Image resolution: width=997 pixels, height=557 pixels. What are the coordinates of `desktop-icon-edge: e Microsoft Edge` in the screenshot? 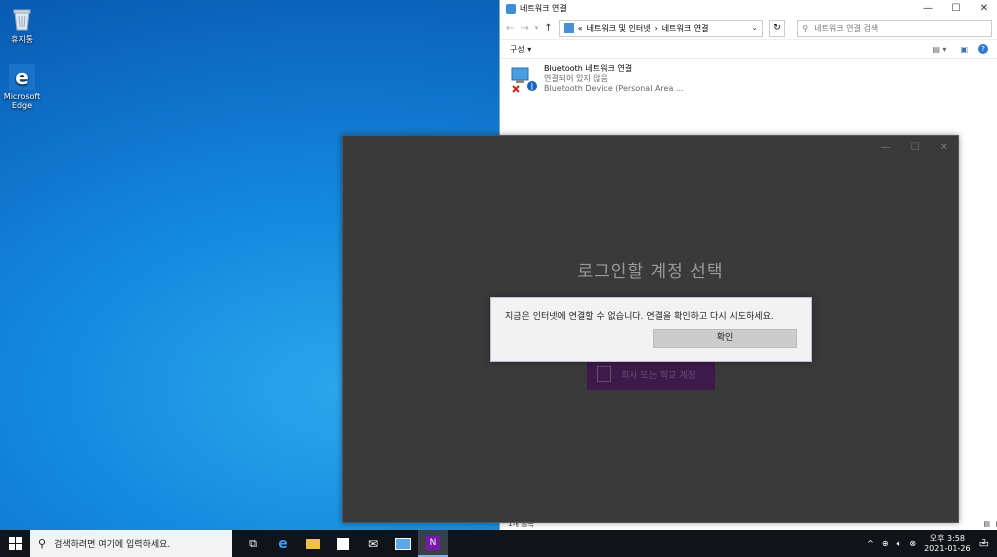 It's located at (22, 87).